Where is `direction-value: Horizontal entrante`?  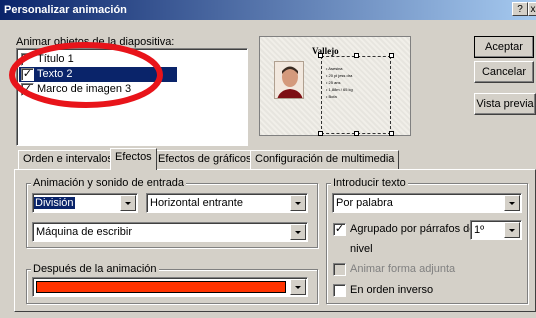
direction-value: Horizontal entrante is located at coordinates (196, 203).